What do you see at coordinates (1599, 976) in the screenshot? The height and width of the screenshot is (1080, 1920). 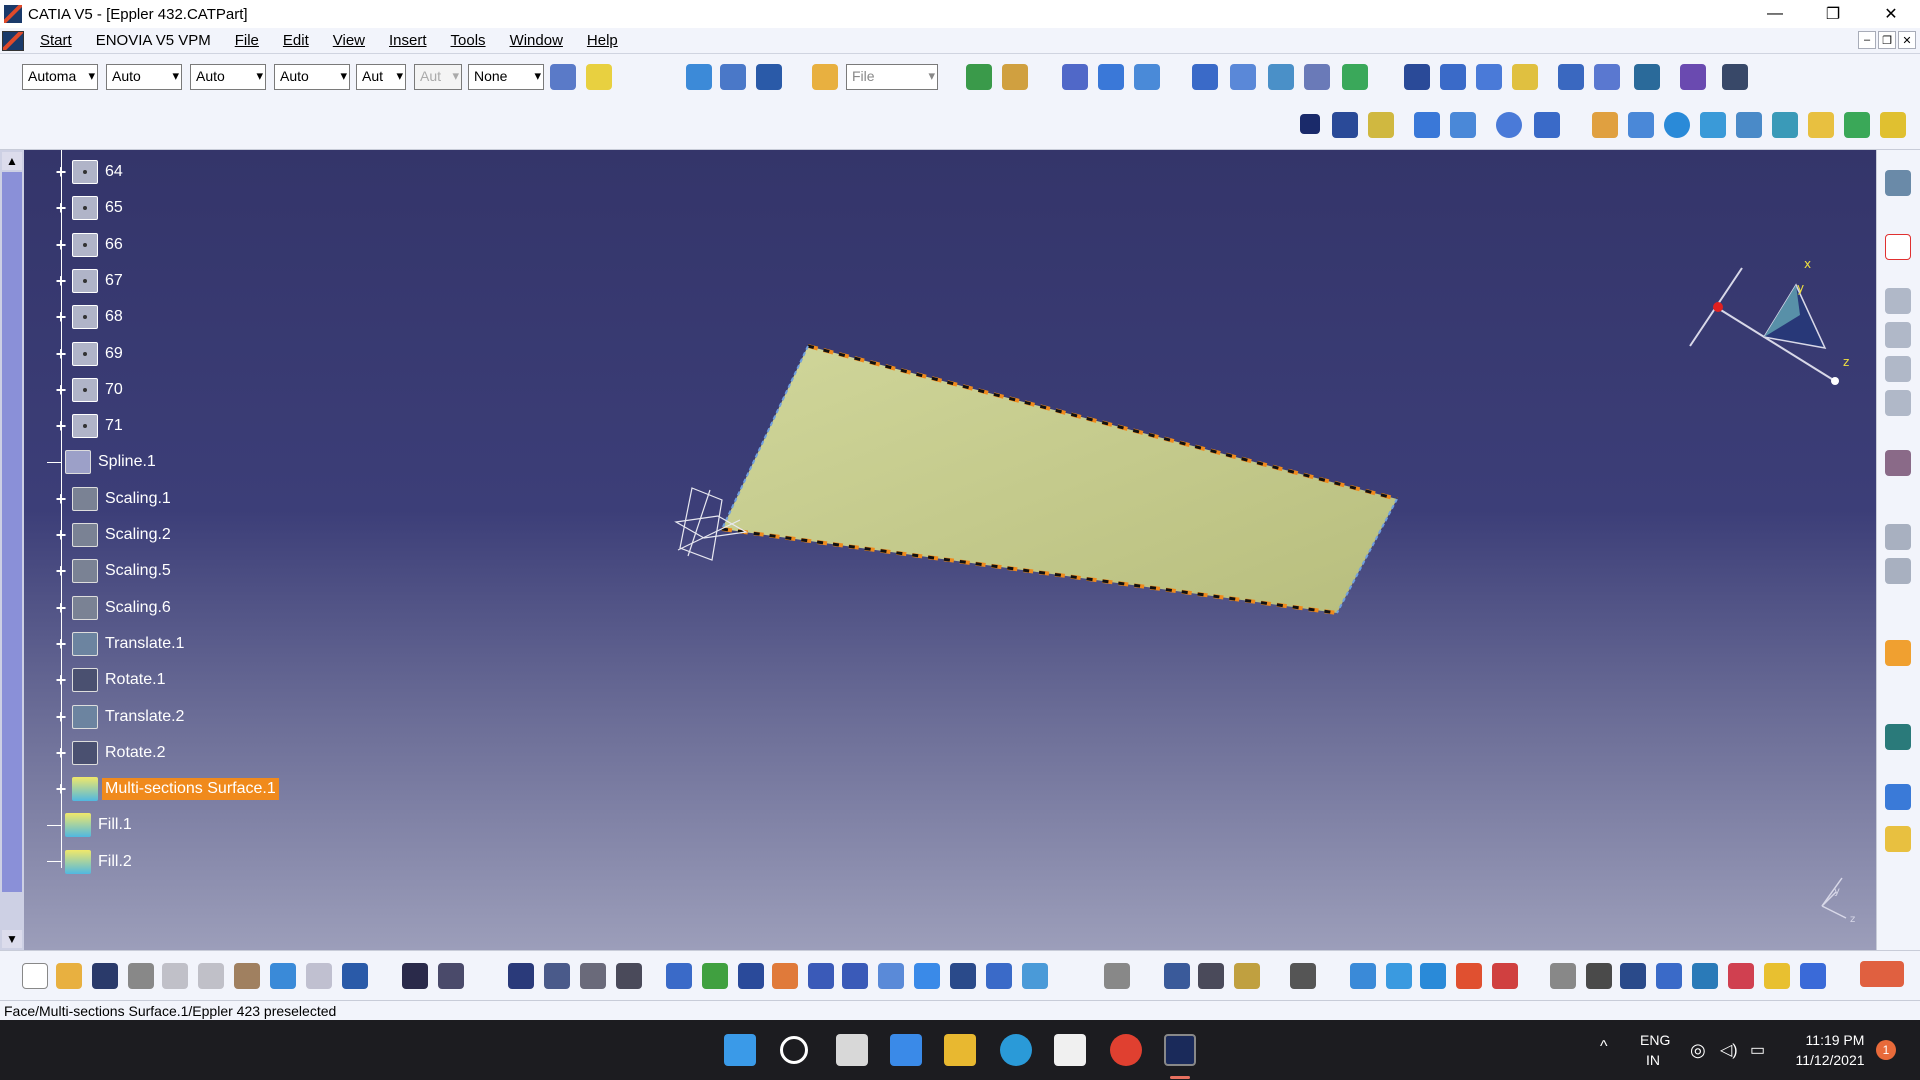 I see `manipulate-icon` at bounding box center [1599, 976].